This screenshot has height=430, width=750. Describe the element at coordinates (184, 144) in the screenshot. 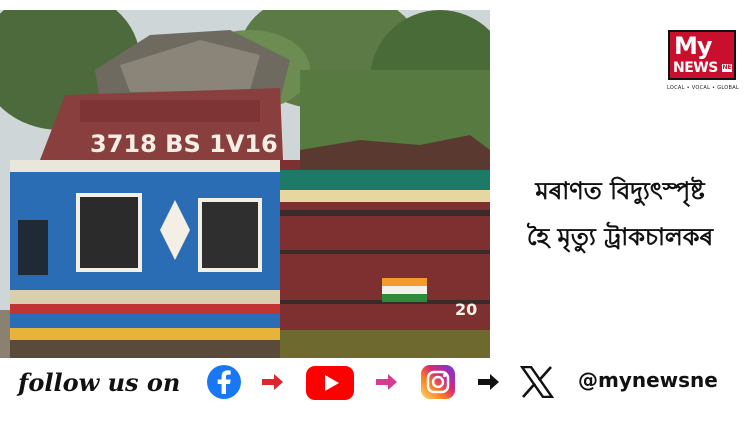

I see `truck-number-text: 3718 BS 1V16` at that location.